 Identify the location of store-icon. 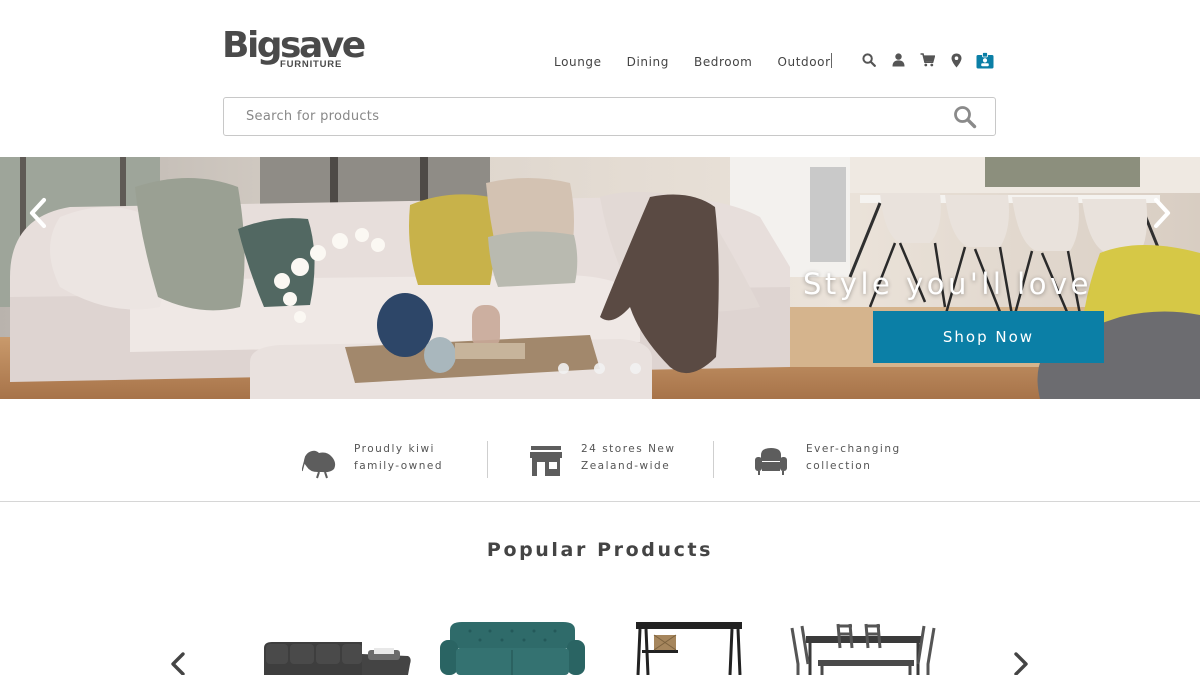
(546, 461).